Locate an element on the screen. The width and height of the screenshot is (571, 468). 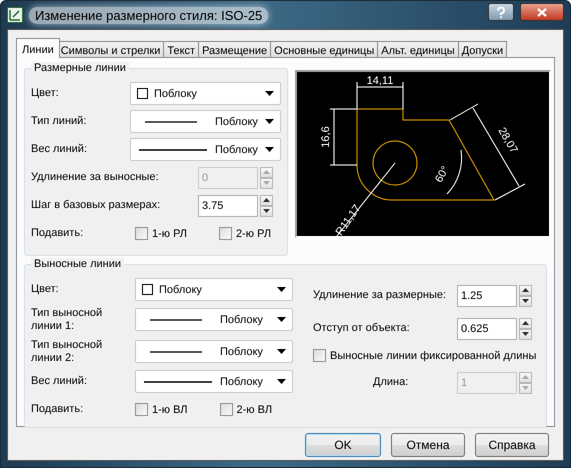
field-label: Длина: is located at coordinates (391, 382).